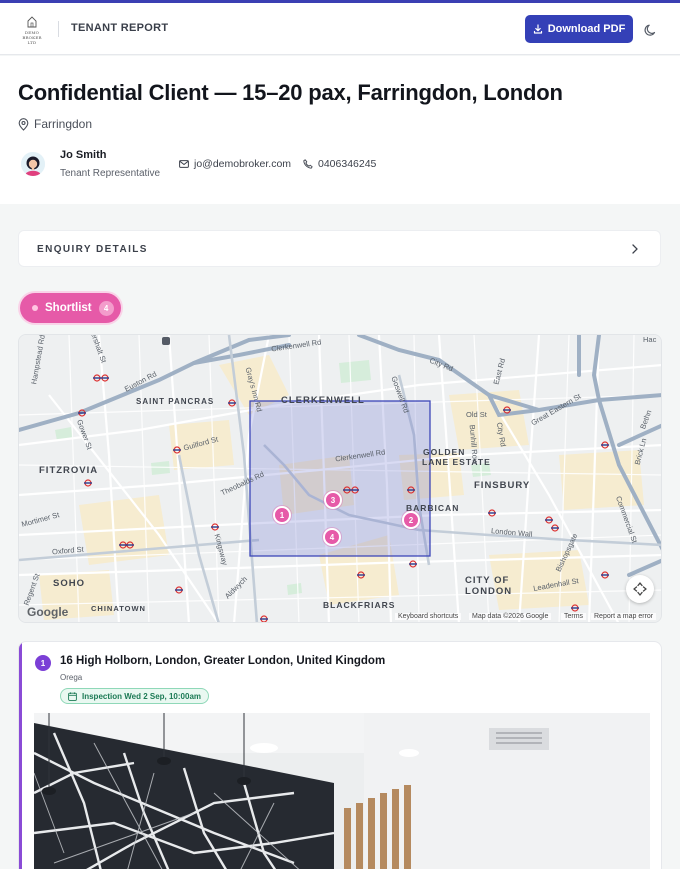 This screenshot has width=680, height=869. I want to click on map-pin-icon, so click(23, 124).